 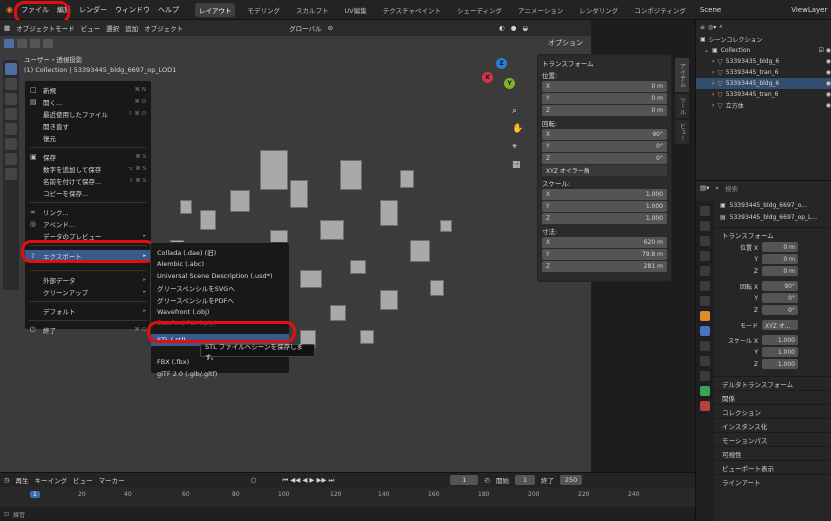 What do you see at coordinates (9, 43) in the screenshot?
I see `select-box-icon` at bounding box center [9, 43].